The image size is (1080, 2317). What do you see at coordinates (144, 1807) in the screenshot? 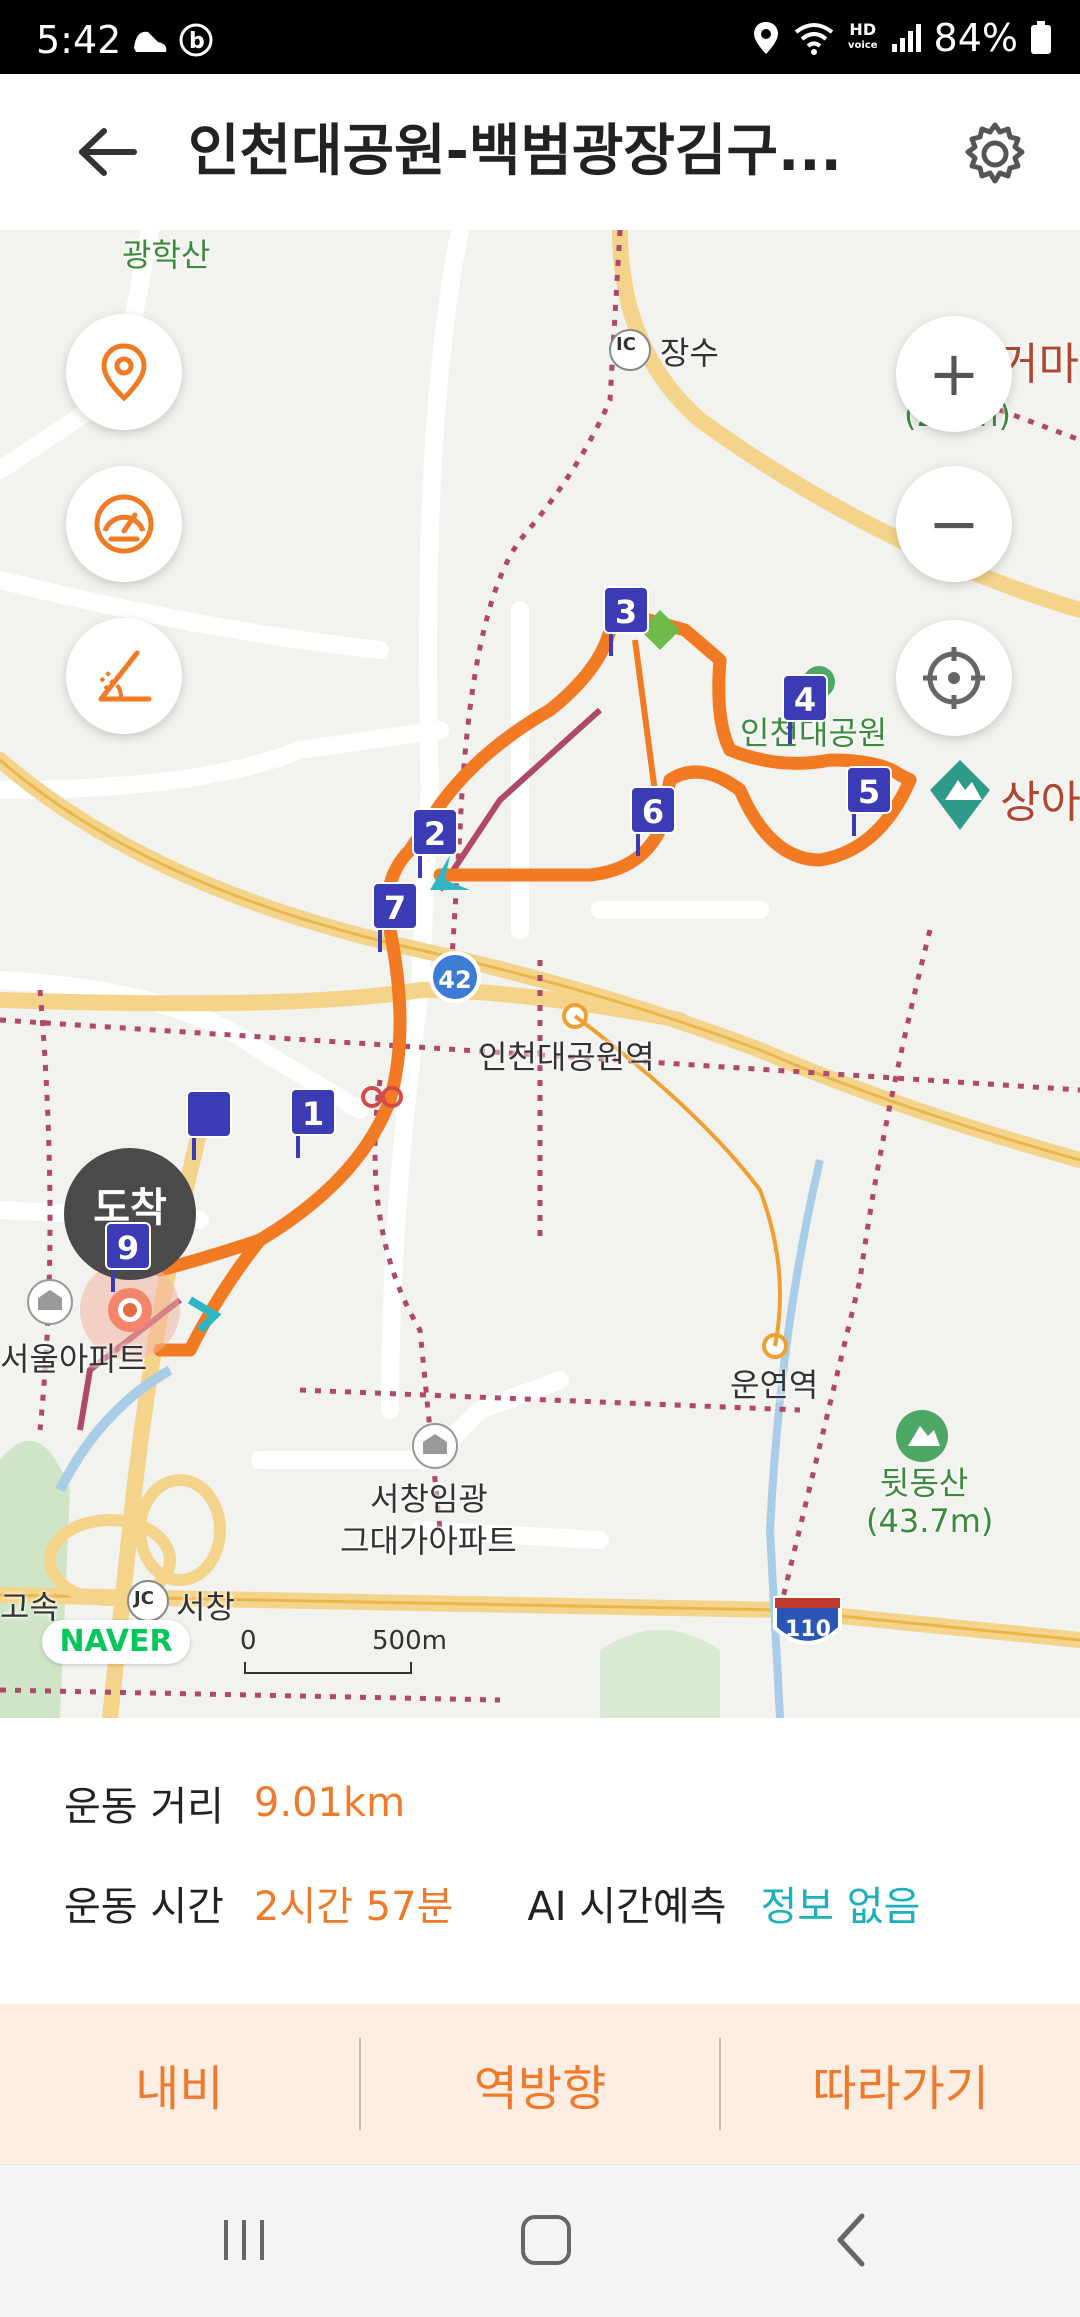
I see `distance-label: 운동 거리` at bounding box center [144, 1807].